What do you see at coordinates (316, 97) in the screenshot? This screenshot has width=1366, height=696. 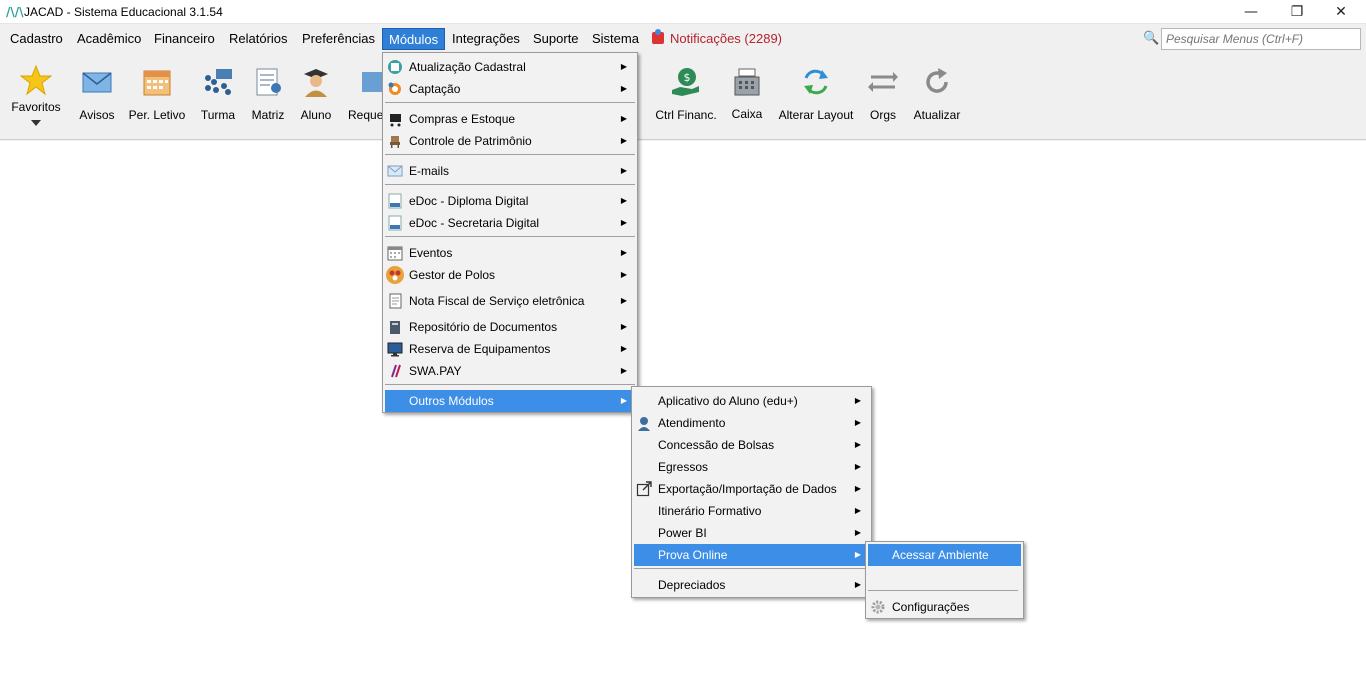 I see `aluno-button: Aluno` at bounding box center [316, 97].